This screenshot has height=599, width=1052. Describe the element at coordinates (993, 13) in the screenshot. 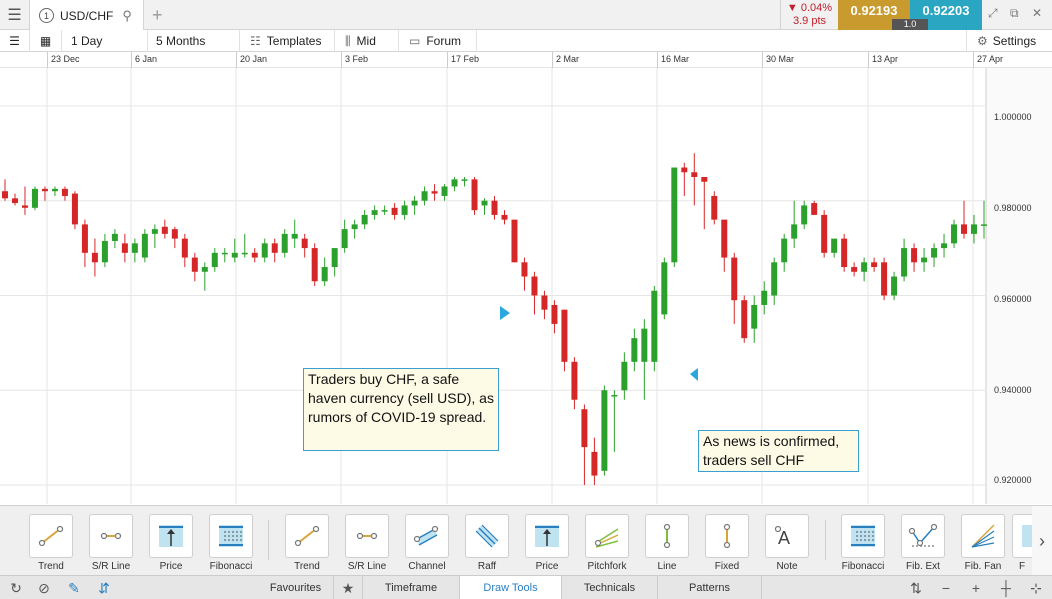

I see `expand-icon: ⤢` at that location.